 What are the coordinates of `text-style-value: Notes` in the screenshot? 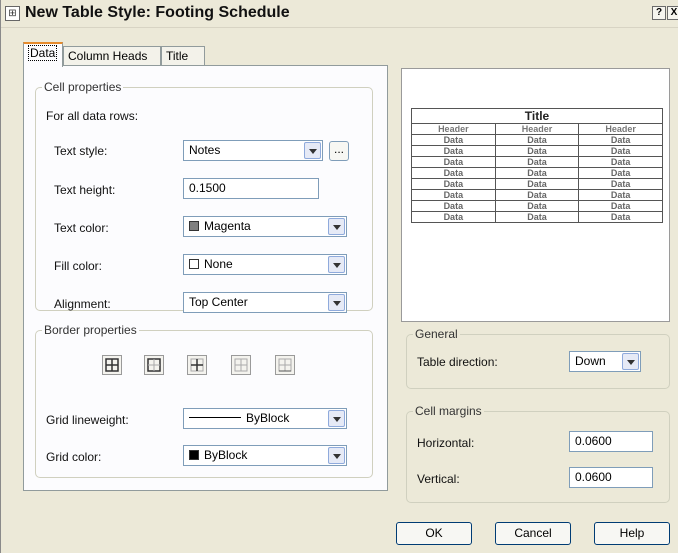 It's located at (205, 150).